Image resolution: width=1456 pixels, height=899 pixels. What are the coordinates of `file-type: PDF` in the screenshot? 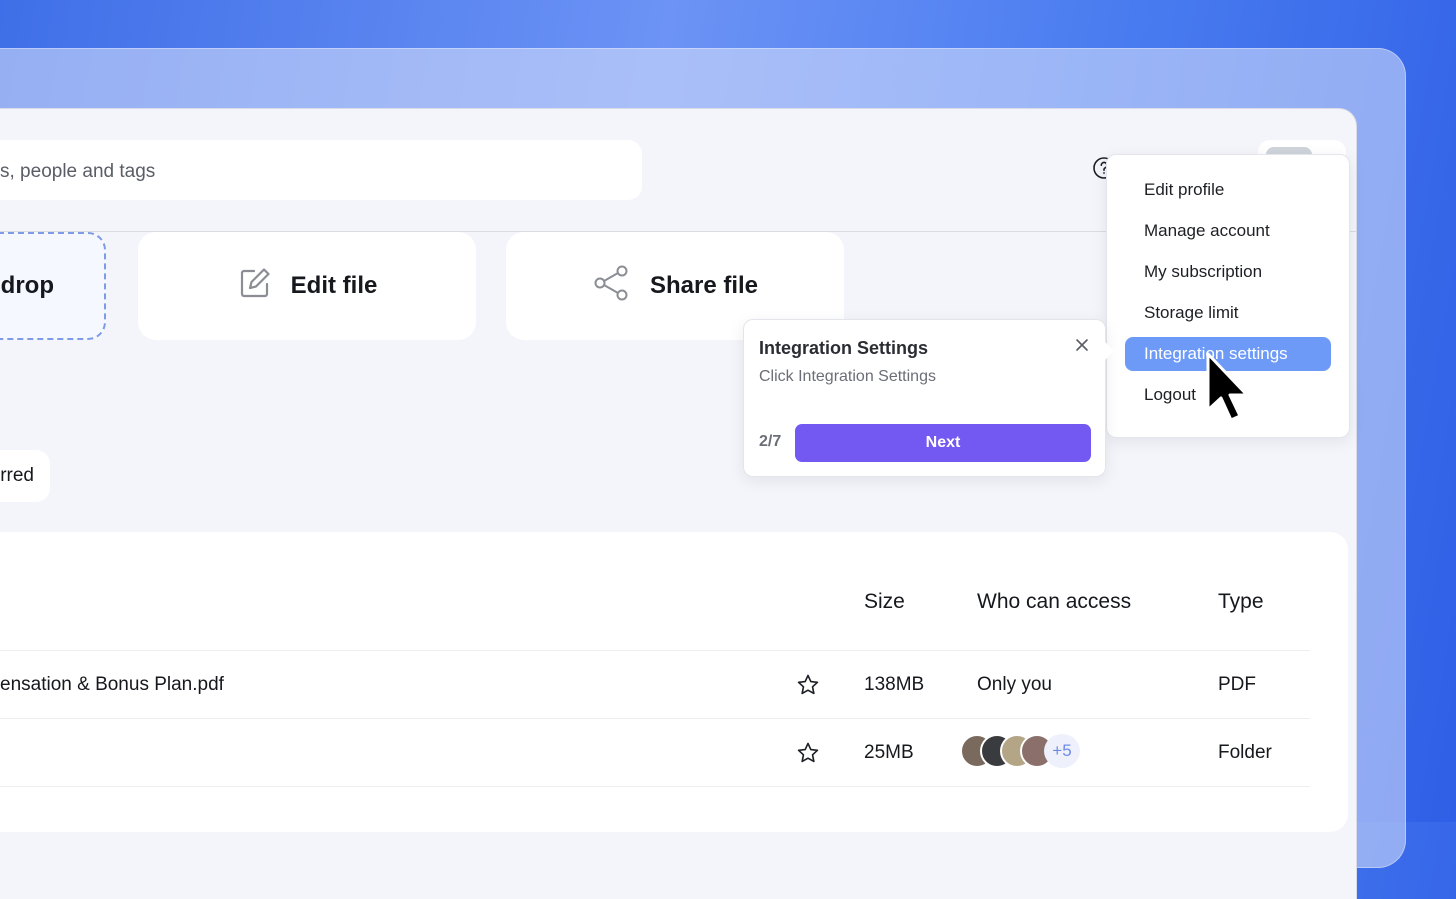 It's located at (1237, 684).